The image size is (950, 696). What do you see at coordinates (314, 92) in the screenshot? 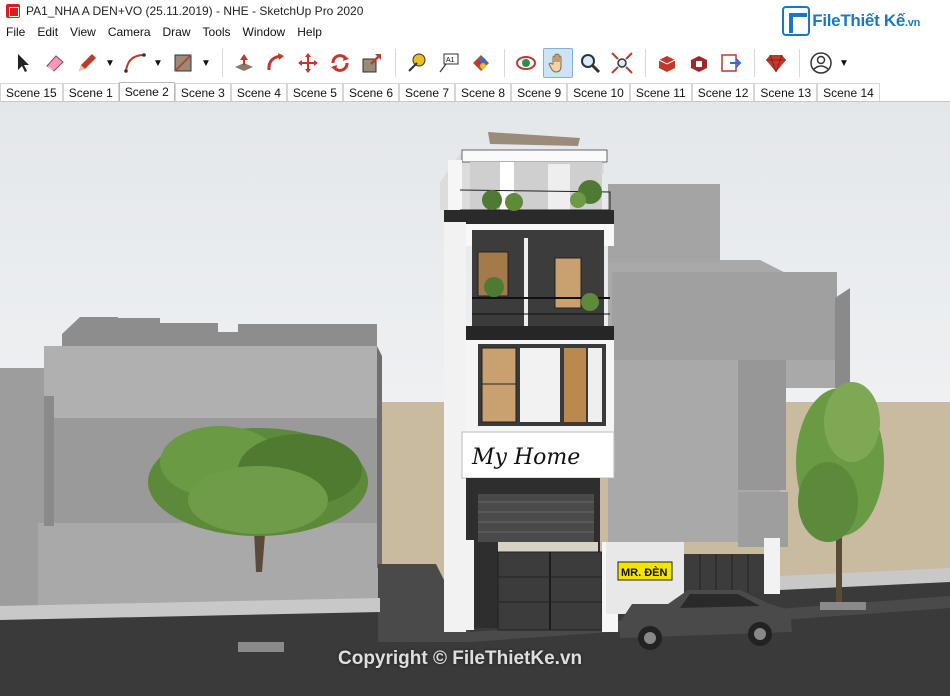
I see `scene-tab: Scene 5` at bounding box center [314, 92].